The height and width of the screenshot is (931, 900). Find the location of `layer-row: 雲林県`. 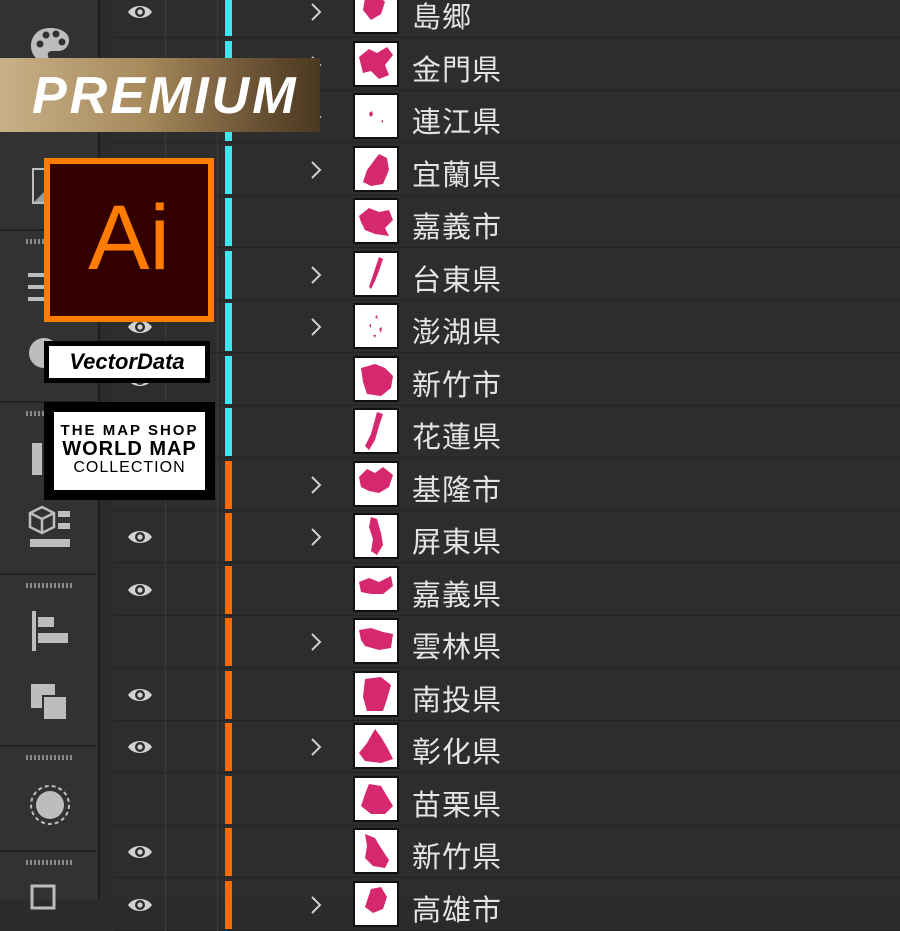

layer-row: 雲林県 is located at coordinates (507, 642).